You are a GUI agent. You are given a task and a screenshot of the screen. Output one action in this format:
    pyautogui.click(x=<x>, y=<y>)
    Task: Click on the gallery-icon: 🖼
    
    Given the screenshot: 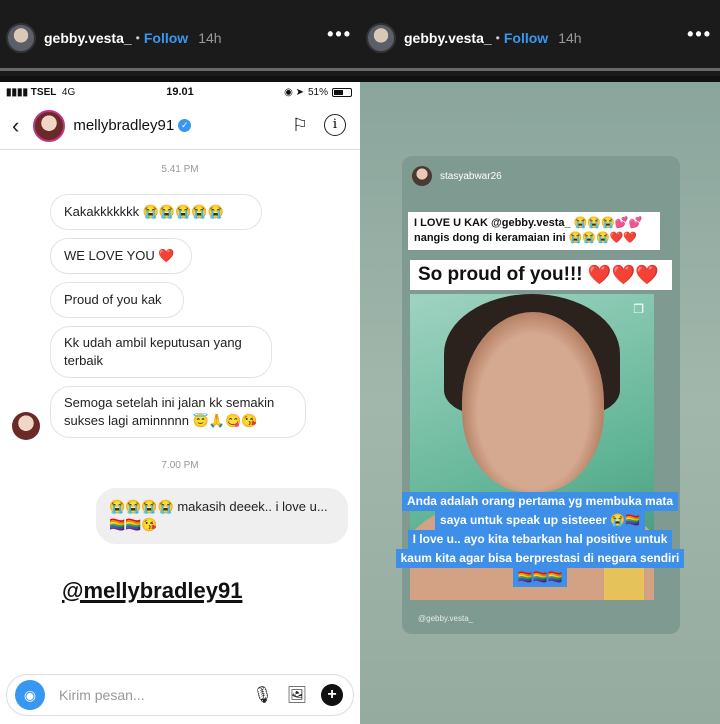 What is the action you would take?
    pyautogui.click(x=297, y=695)
    